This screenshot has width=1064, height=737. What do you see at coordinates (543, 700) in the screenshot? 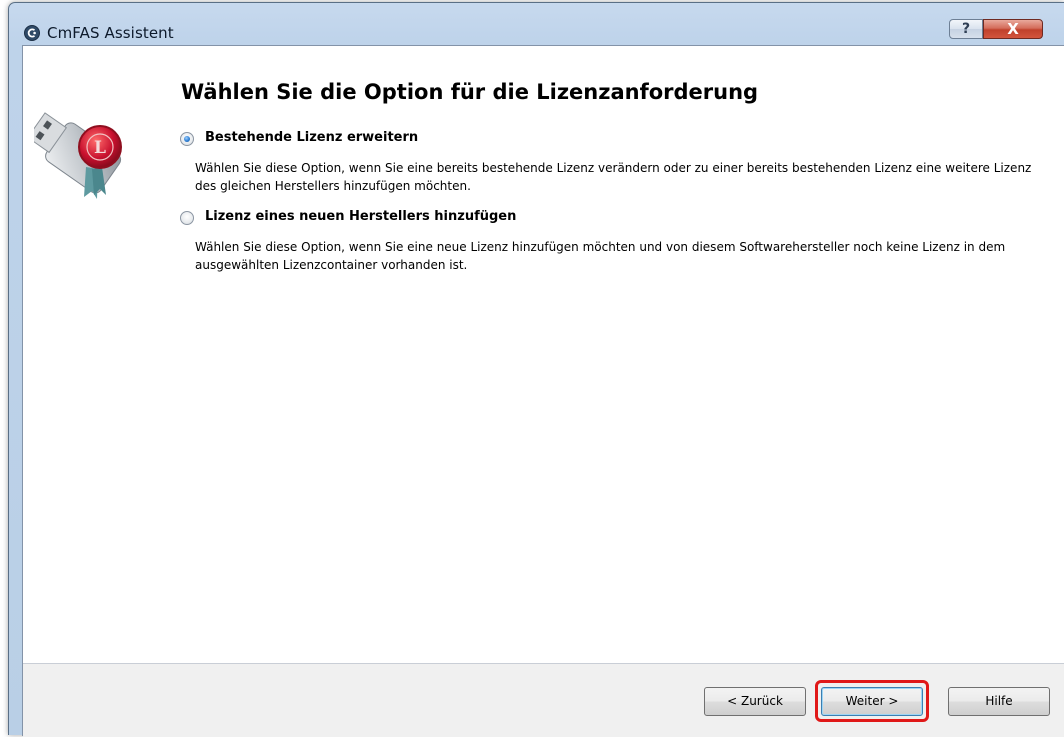
I see `button-bar: < Zurück Weiter > Hilfe` at bounding box center [543, 700].